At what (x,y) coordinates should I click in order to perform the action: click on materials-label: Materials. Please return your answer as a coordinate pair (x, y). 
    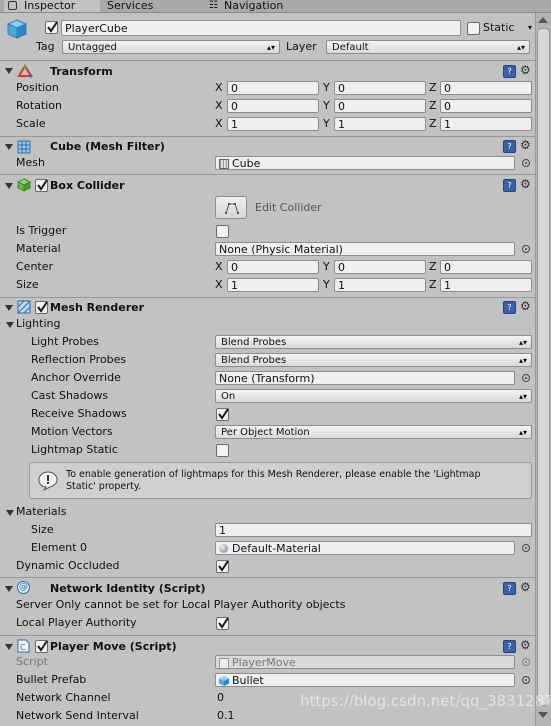
    Looking at the image, I should click on (41, 512).